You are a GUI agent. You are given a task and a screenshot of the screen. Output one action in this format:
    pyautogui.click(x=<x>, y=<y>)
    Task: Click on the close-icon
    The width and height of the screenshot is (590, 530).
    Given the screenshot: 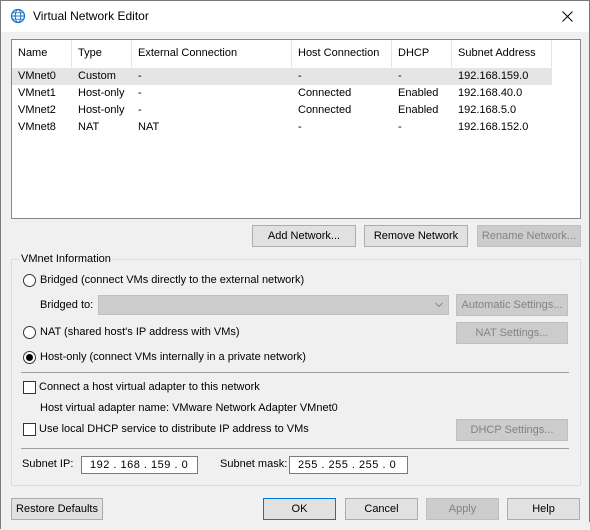 What is the action you would take?
    pyautogui.click(x=567, y=16)
    